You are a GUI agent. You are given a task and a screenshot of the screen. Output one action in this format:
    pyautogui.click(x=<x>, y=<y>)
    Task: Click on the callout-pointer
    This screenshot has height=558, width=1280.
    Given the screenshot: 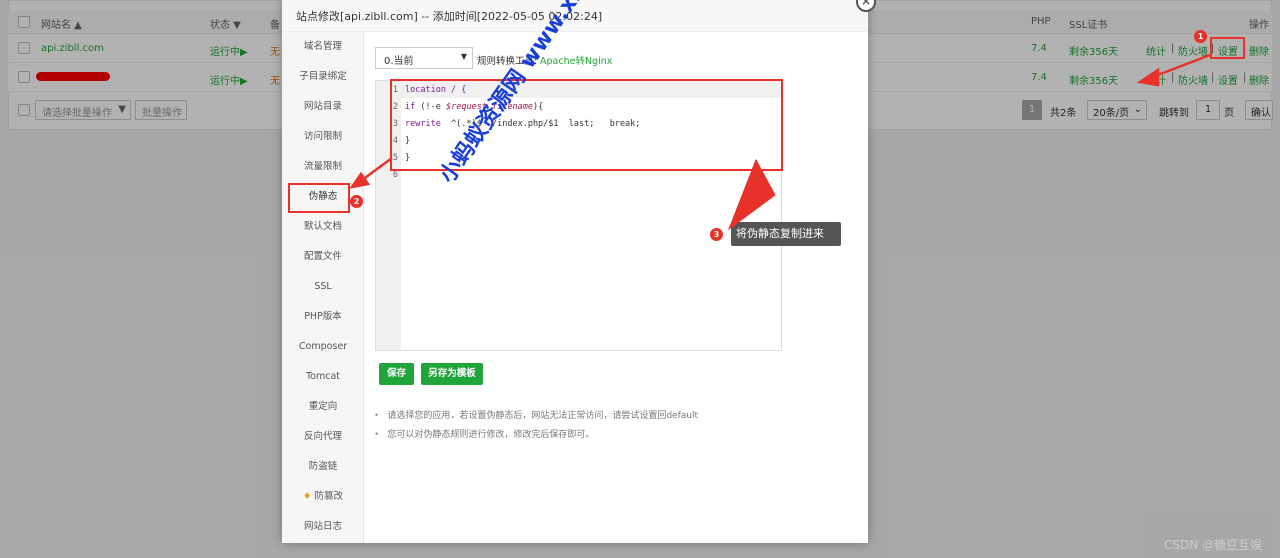 What is the action you would take?
    pyautogui.click(x=751, y=194)
    